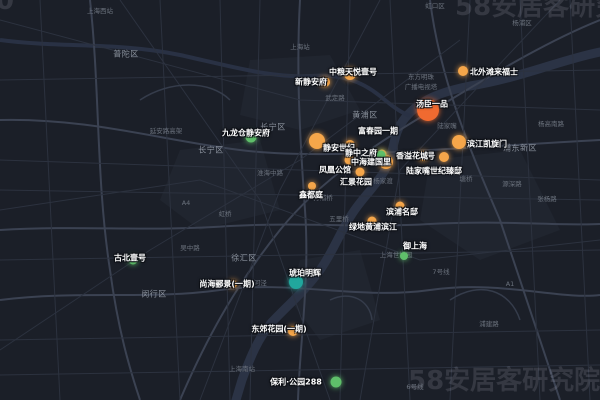  Describe the element at coordinates (412, 156) in the screenshot. I see `poi-label-xingfu: 香溢花城` at that location.